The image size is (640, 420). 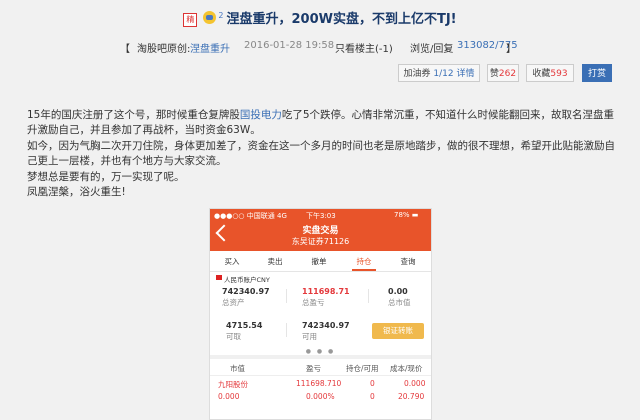 What do you see at coordinates (320, 74) in the screenshot?
I see `post-actions: 加油券 1/12 详情 赞262 收藏593 打赏` at bounding box center [320, 74].